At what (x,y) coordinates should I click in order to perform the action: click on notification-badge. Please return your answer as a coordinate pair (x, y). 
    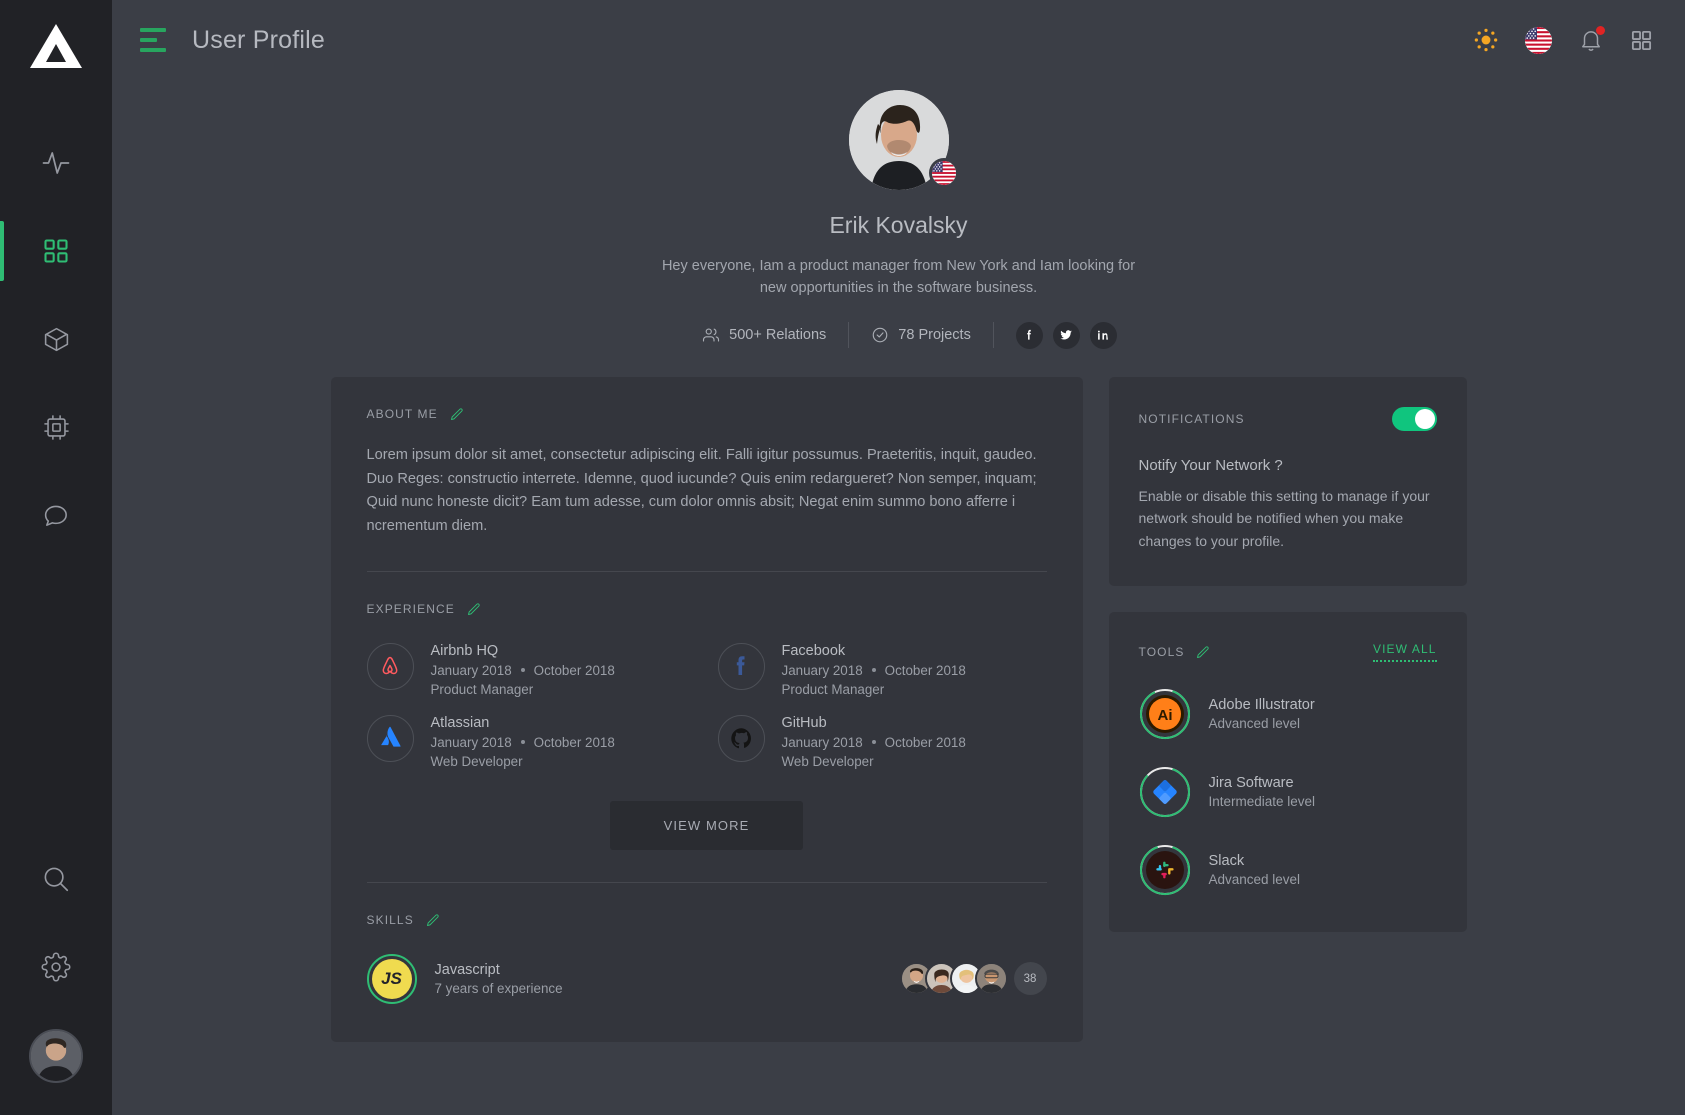
    Looking at the image, I should click on (1600, 30).